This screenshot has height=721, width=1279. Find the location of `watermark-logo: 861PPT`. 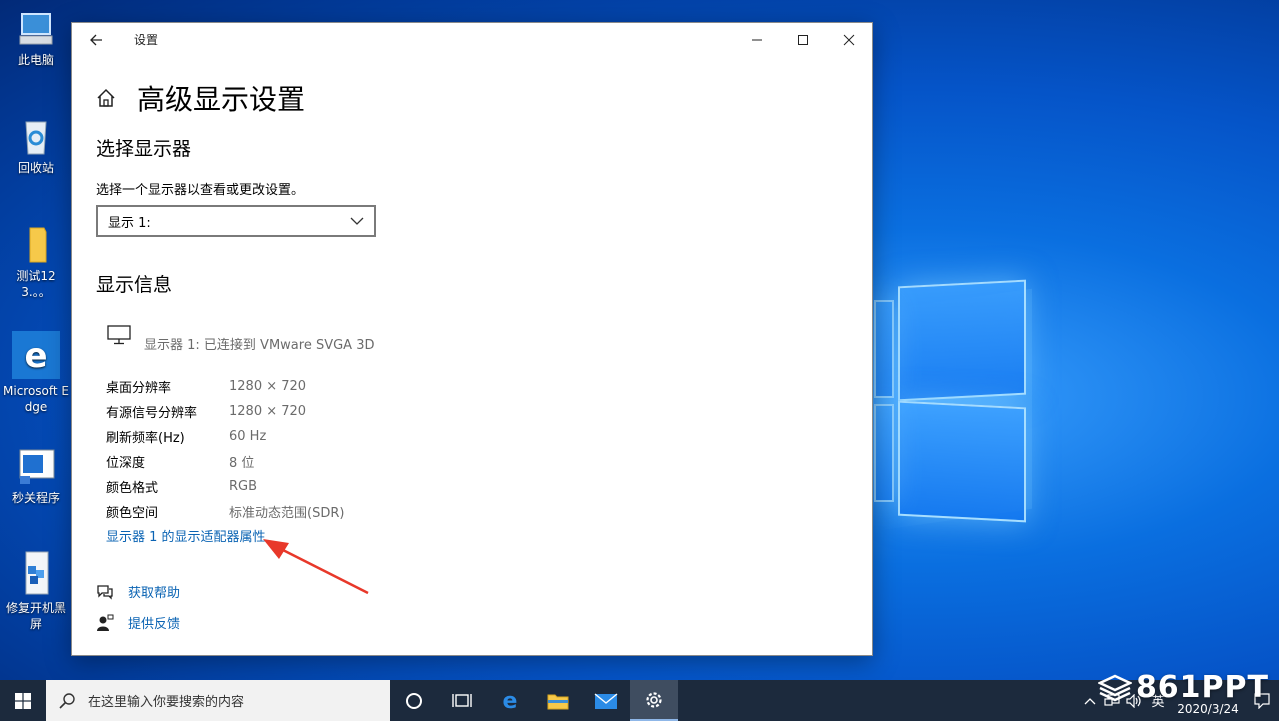

watermark-logo: 861PPT is located at coordinates (1183, 687).